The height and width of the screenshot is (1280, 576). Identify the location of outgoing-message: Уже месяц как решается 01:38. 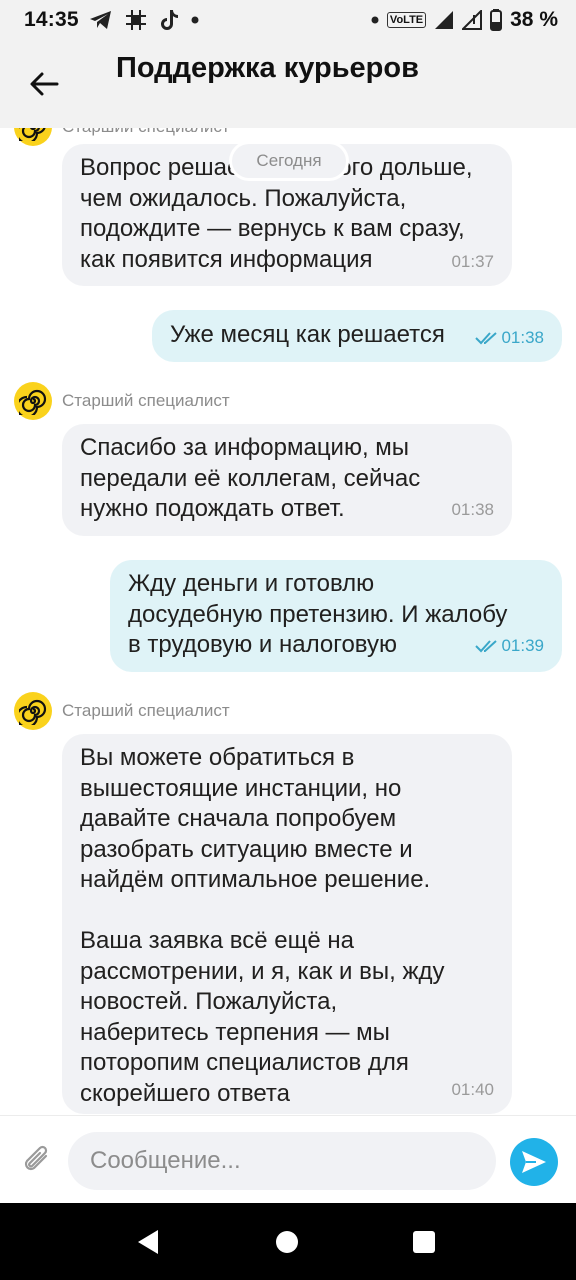
(357, 336).